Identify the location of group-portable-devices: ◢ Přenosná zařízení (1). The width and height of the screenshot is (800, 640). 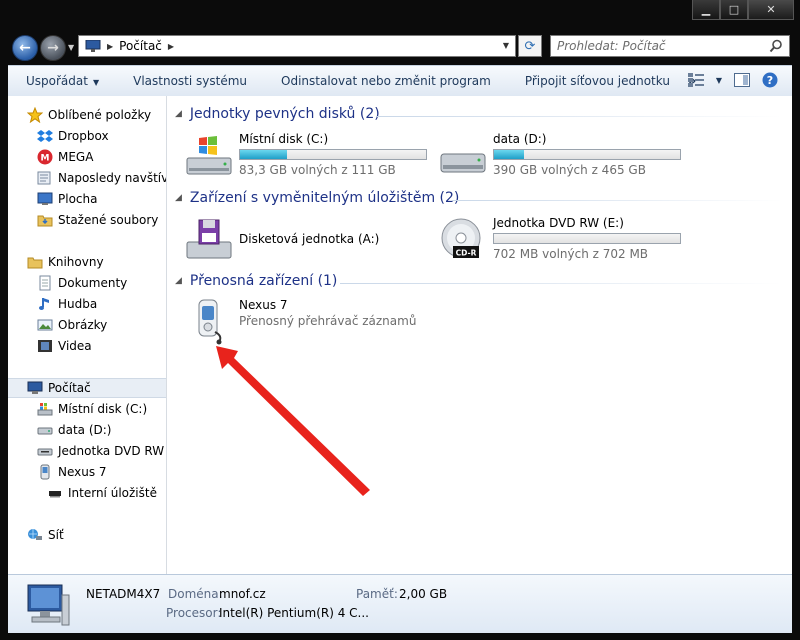
(256, 281).